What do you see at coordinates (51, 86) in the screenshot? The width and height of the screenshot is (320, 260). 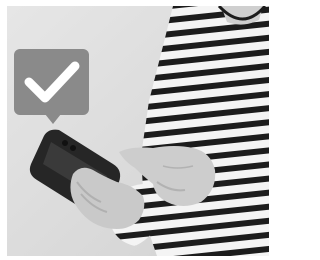 I see `check-badge` at bounding box center [51, 86].